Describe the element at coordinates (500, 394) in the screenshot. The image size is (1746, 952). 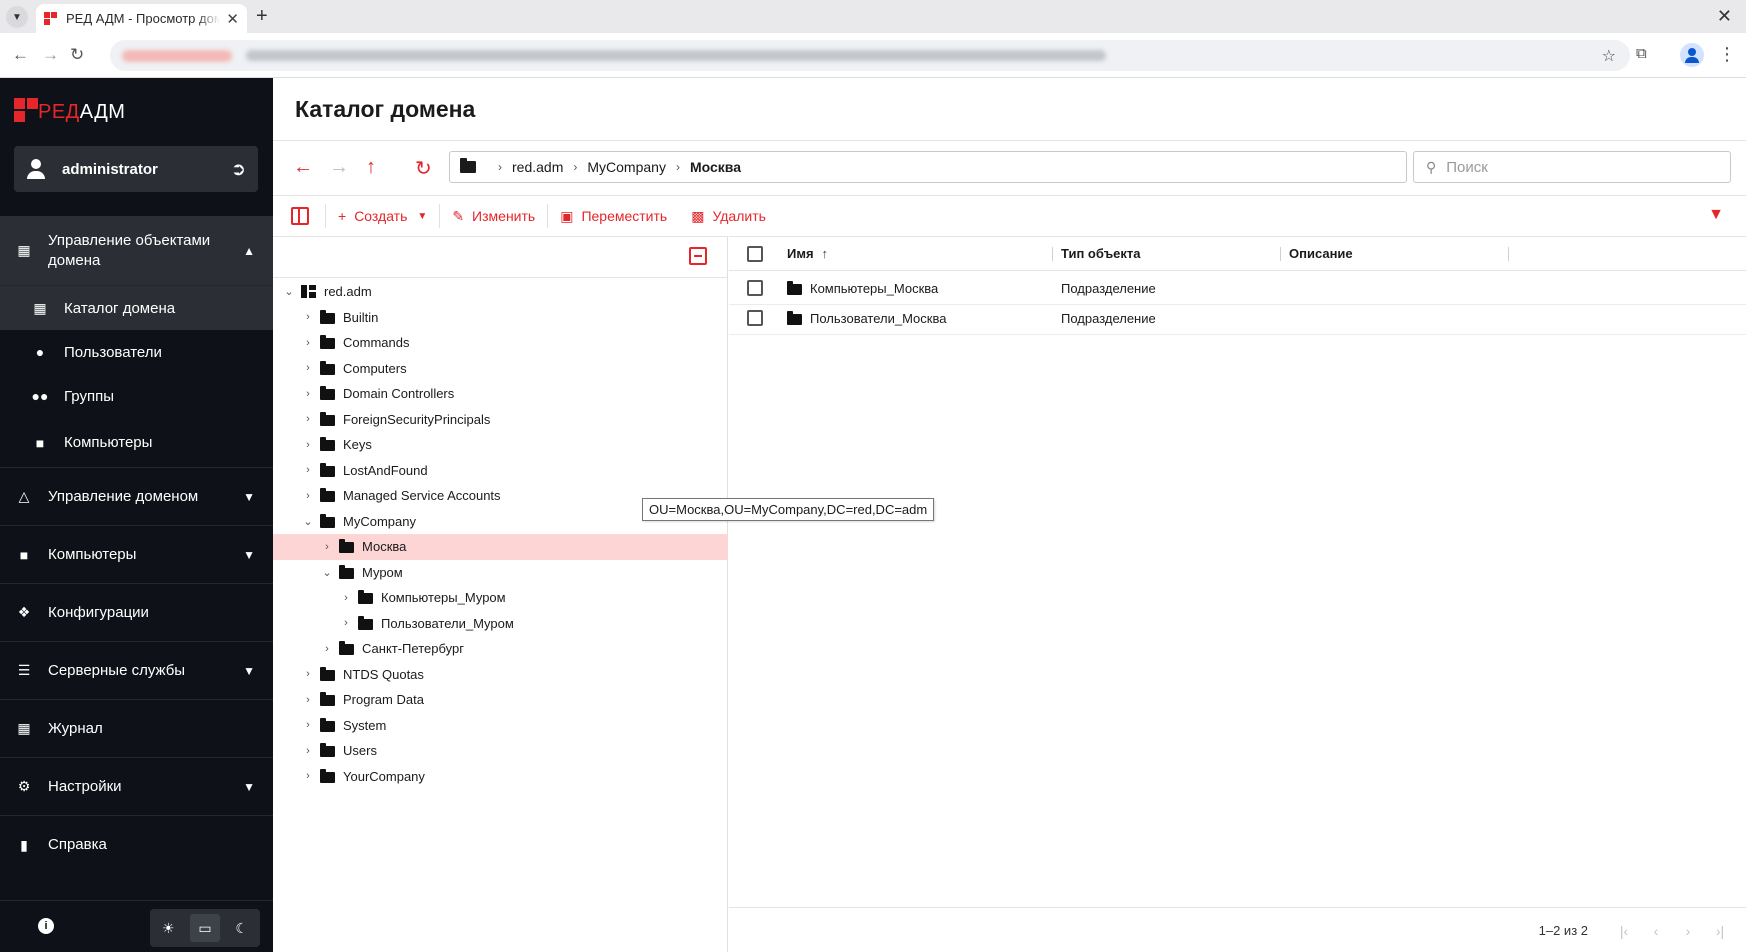
I see `tree-node: › Domain Controllers` at that location.